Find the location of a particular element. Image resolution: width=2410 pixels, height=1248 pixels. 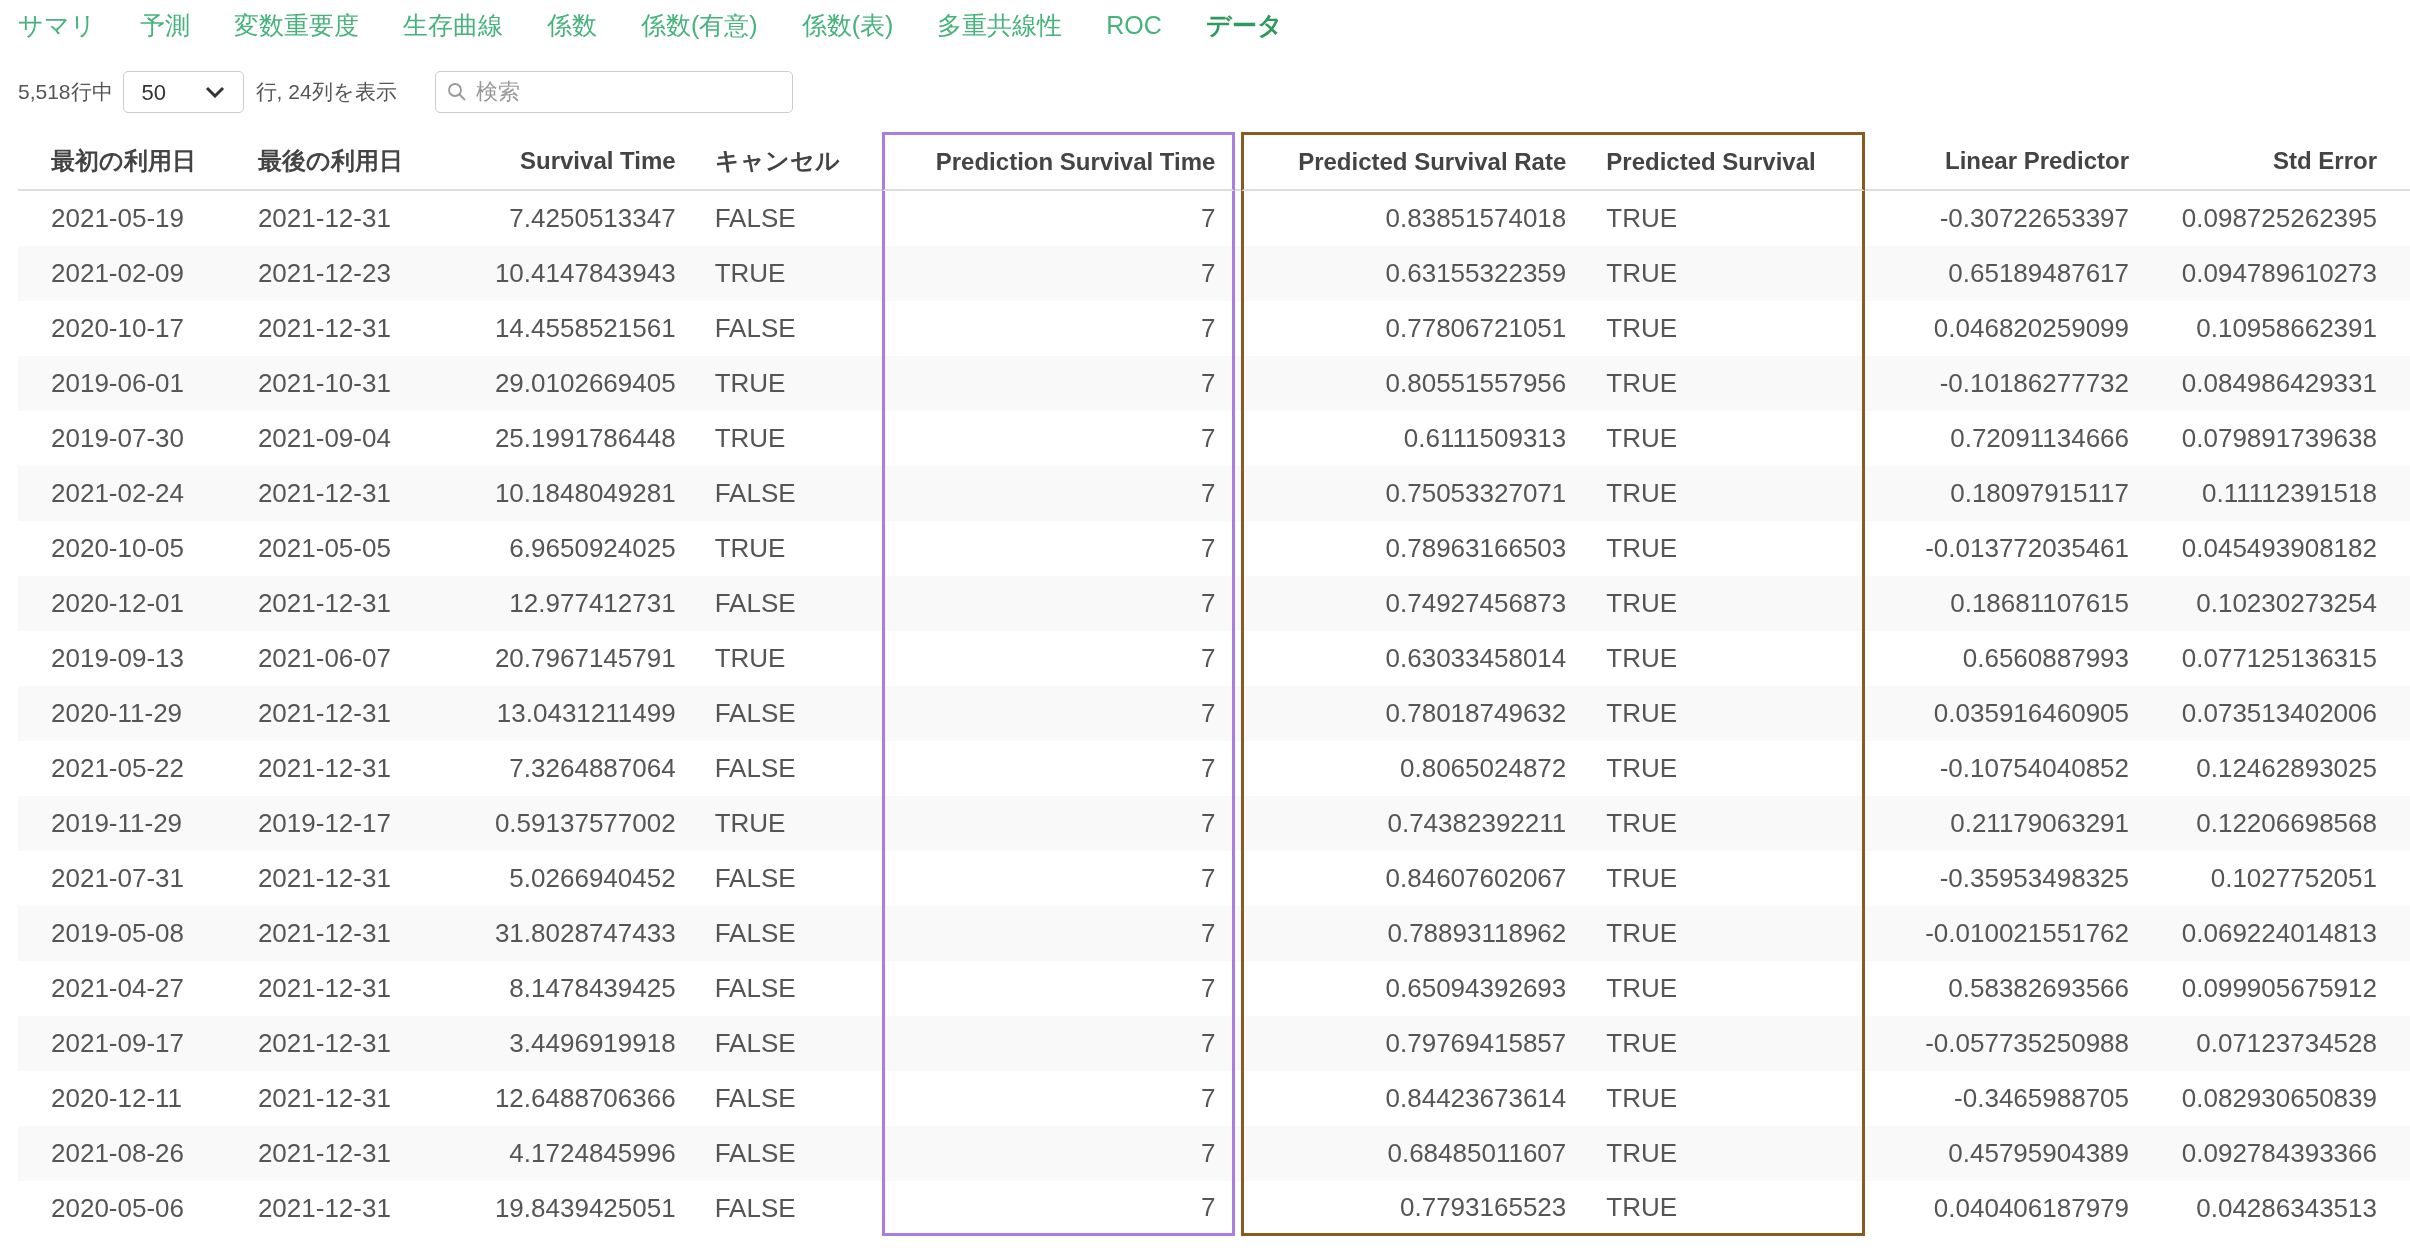

table-cell-text: 0.045493908182 is located at coordinates (2279, 548).